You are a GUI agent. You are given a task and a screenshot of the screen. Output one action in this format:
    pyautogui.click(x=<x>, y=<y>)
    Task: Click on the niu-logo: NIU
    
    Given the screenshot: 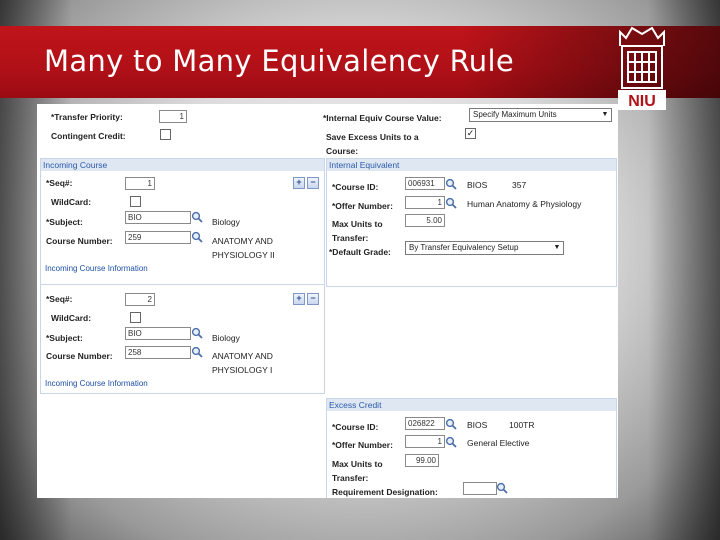 What is the action you would take?
    pyautogui.click(x=642, y=68)
    